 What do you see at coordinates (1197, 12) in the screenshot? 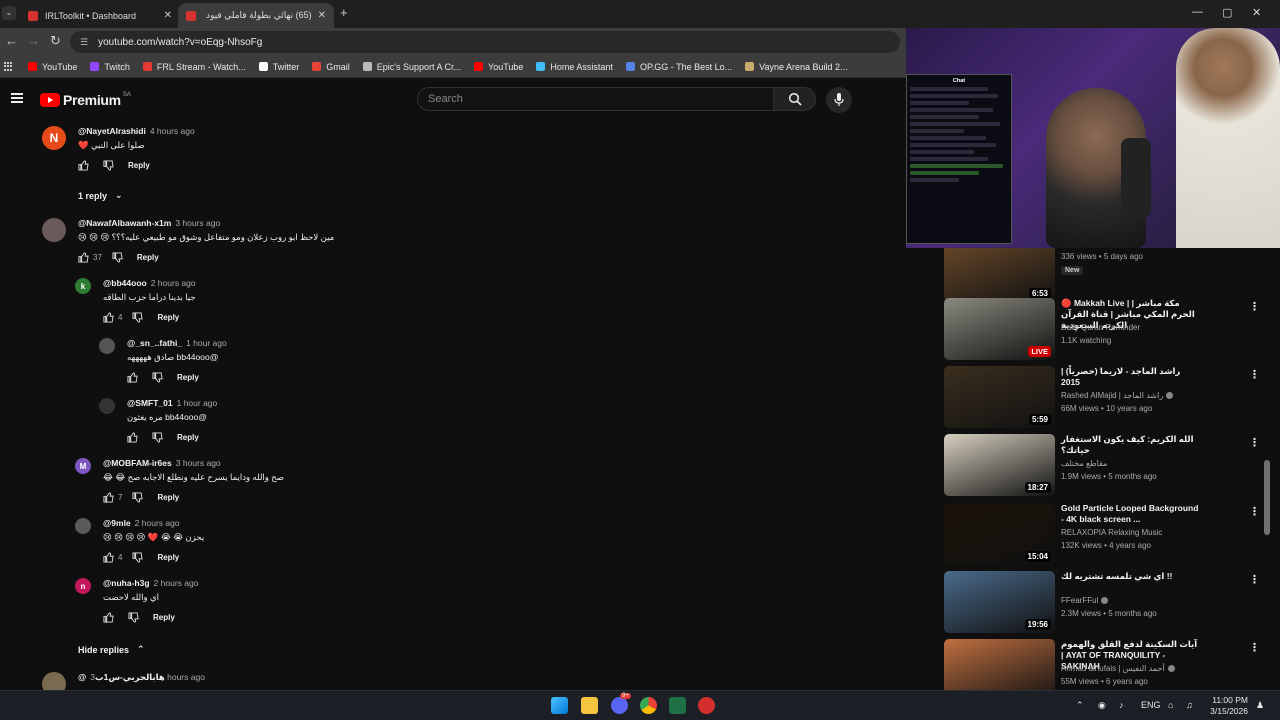
I see `minimize-icon: —` at bounding box center [1197, 12].